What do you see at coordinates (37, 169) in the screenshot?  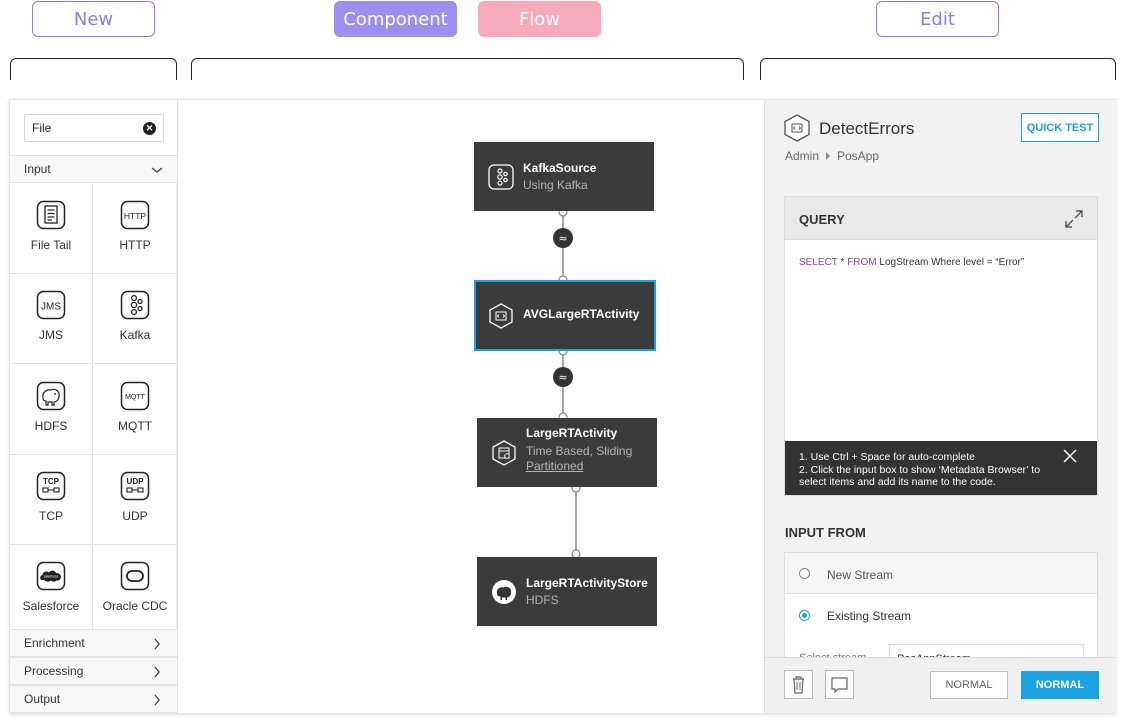 I see `category-label: Input` at bounding box center [37, 169].